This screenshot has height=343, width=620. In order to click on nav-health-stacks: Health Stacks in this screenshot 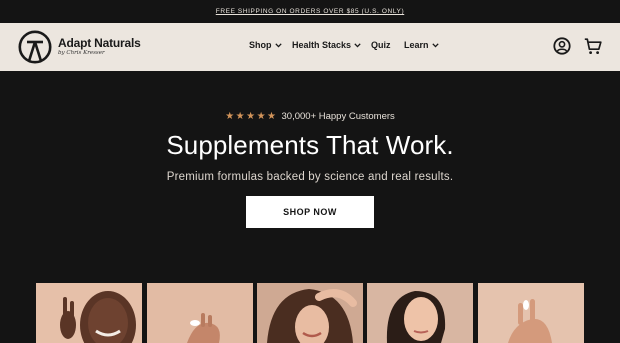, I will do `click(326, 45)`.